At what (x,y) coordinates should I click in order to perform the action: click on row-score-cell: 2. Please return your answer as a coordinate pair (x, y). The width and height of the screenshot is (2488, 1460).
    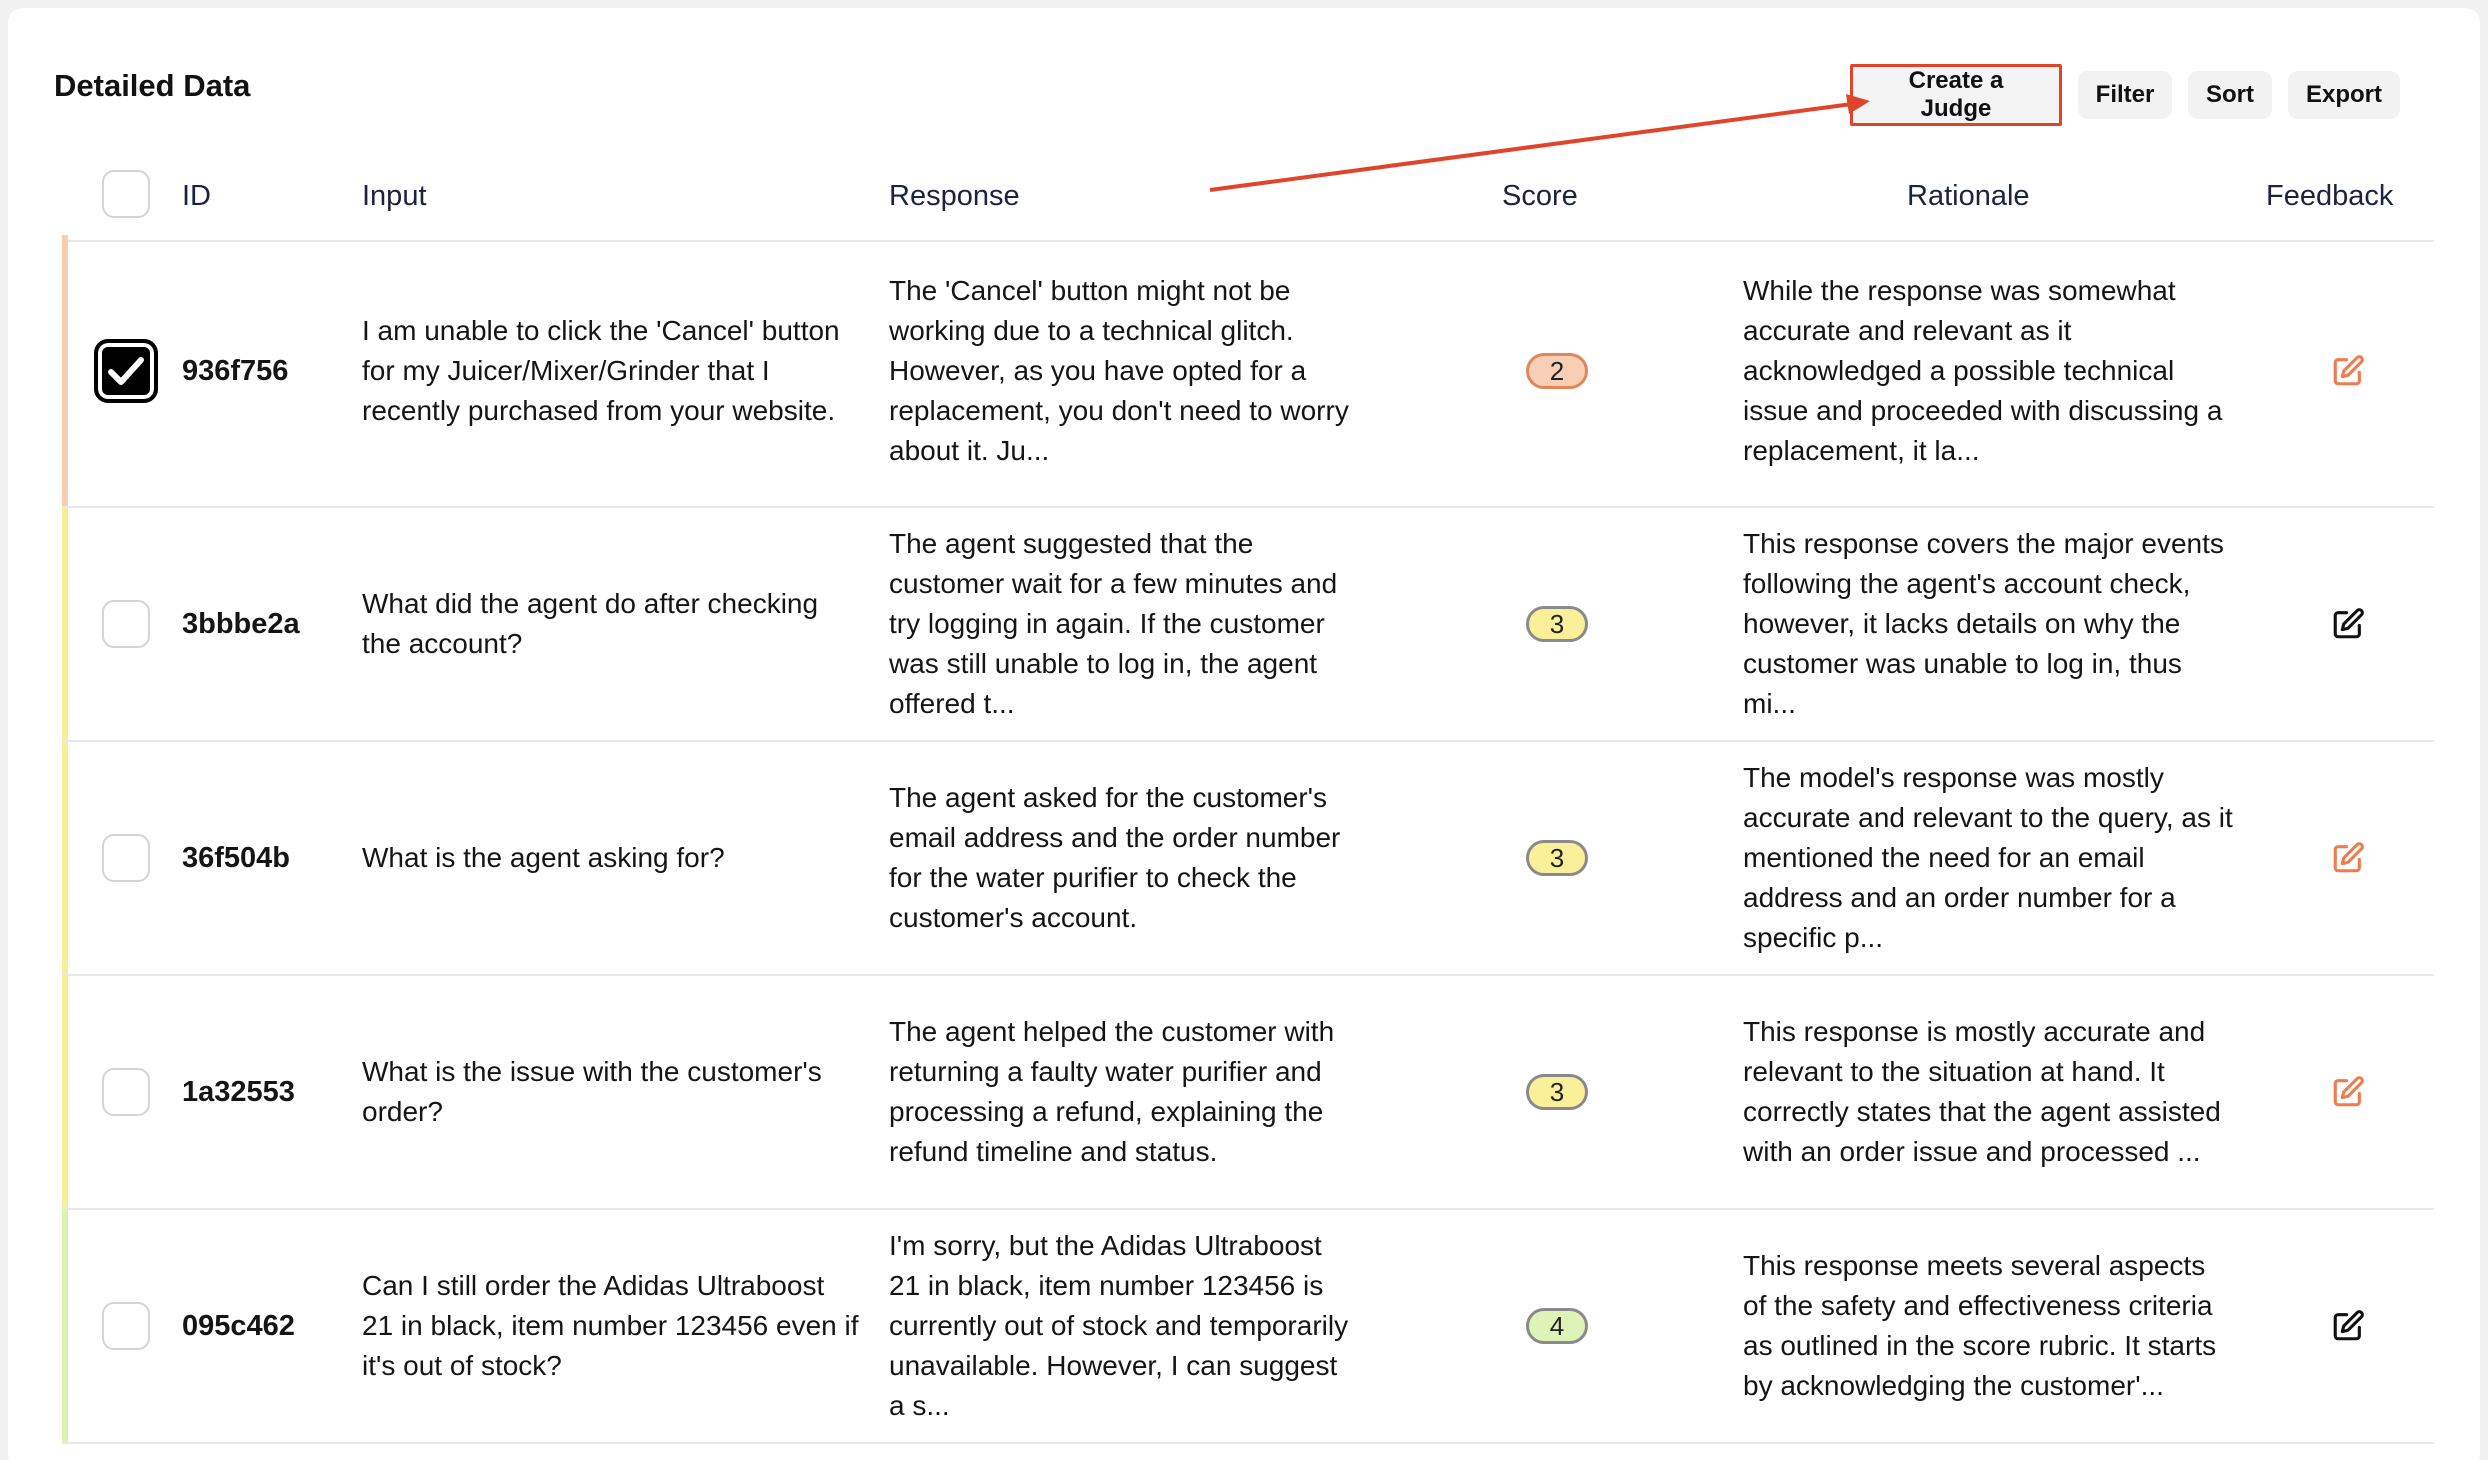
    Looking at the image, I should click on (1557, 370).